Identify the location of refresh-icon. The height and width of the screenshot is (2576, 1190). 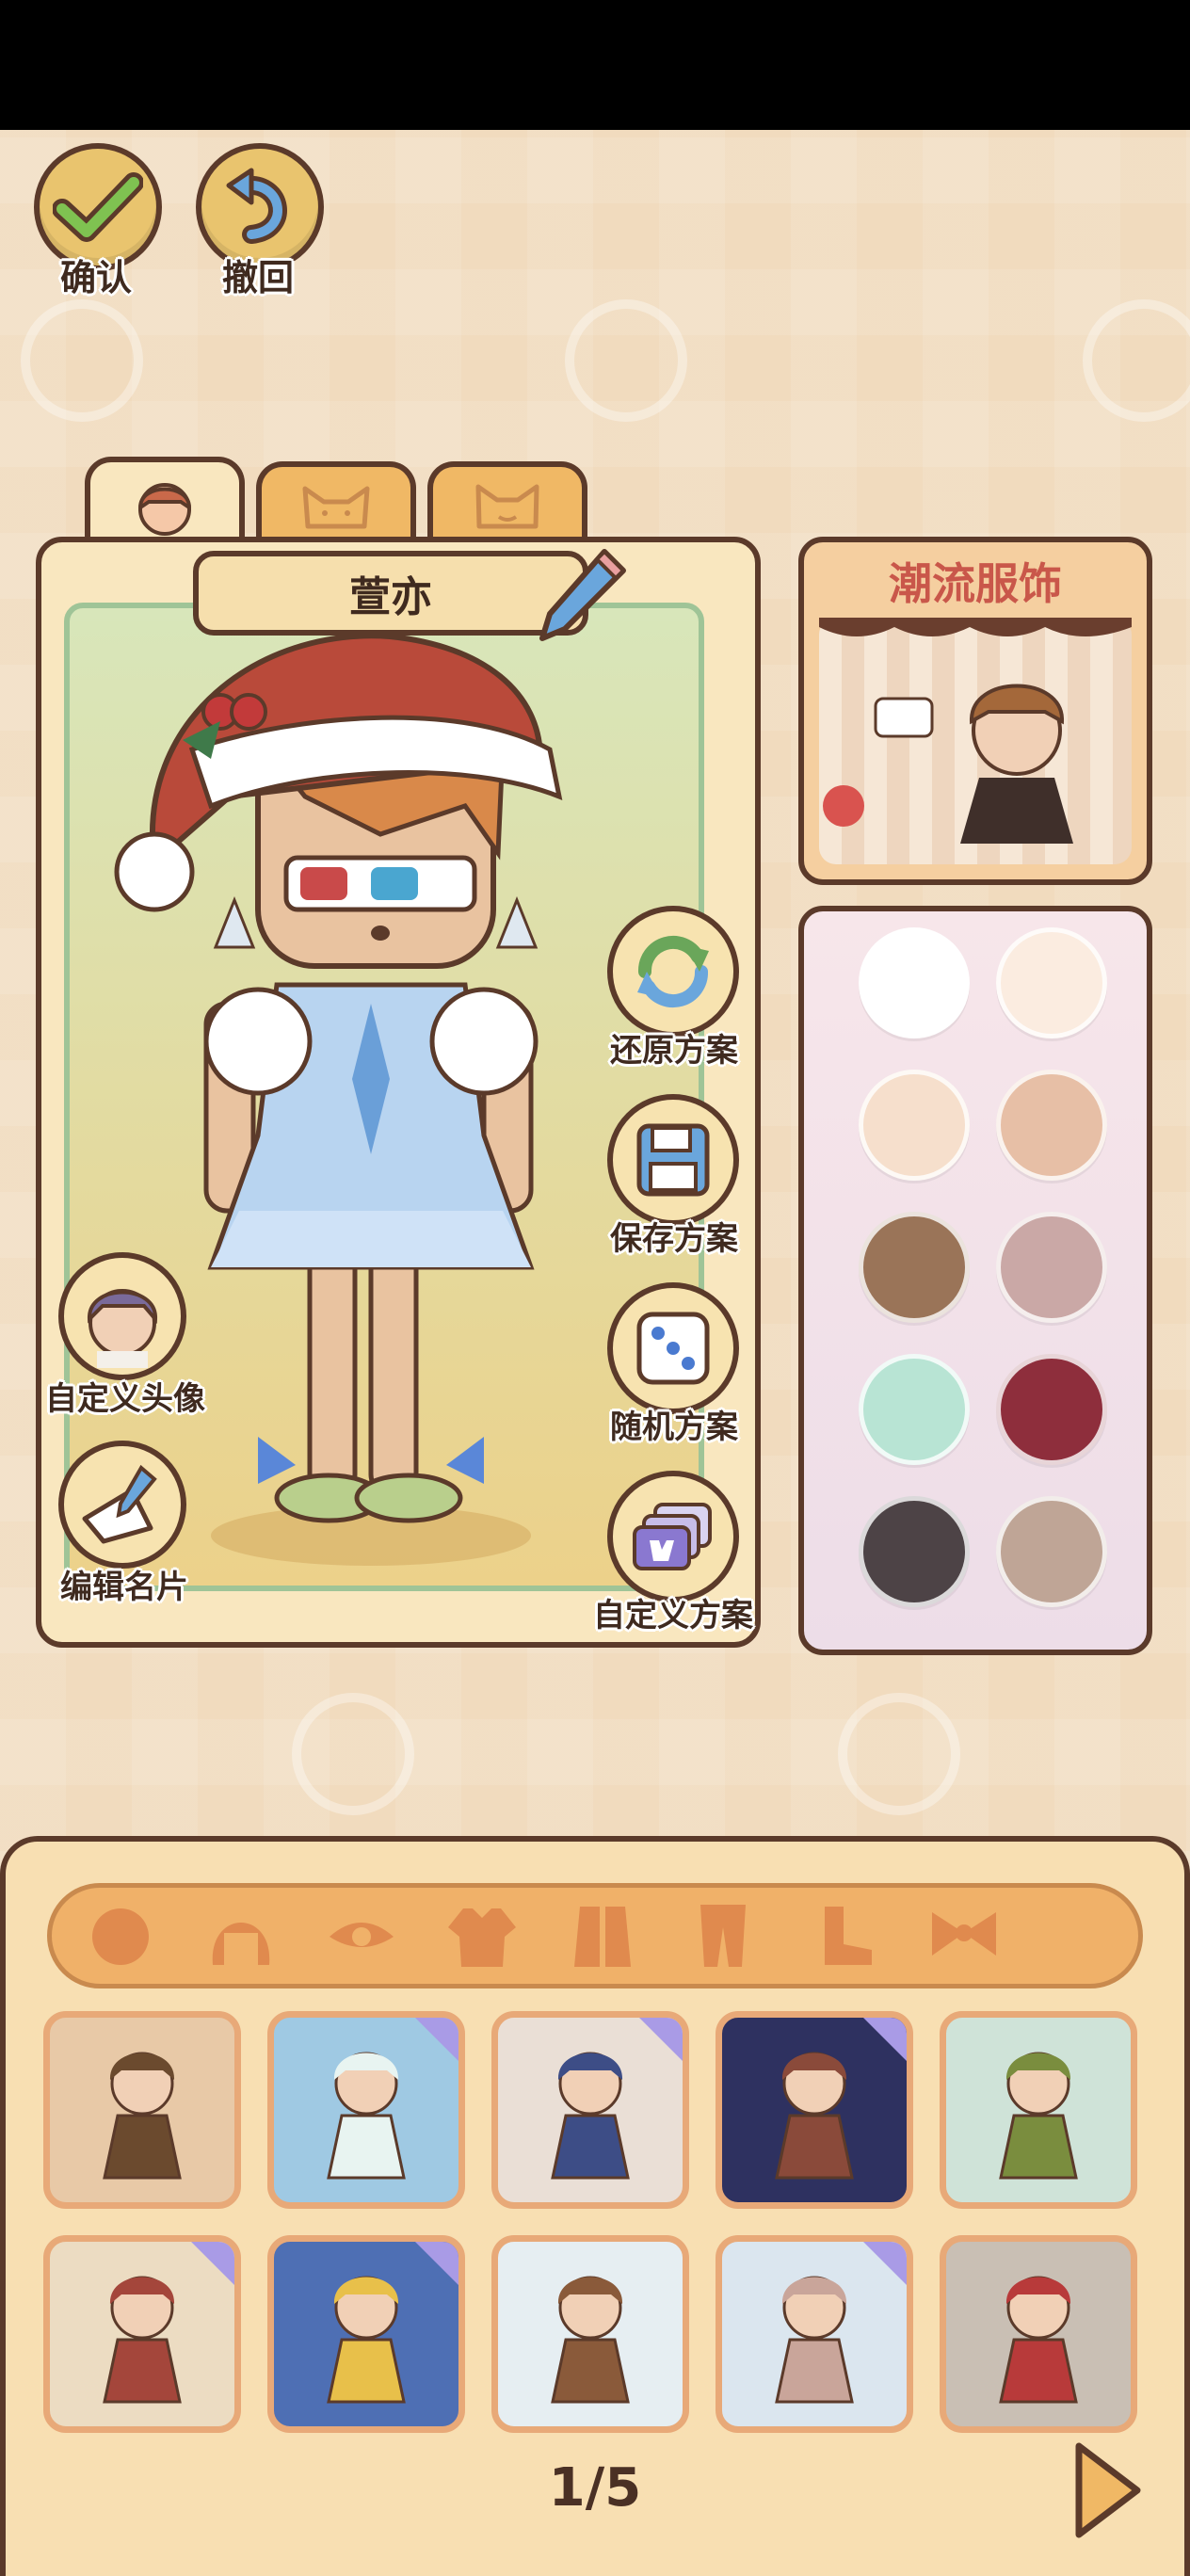
(673, 971).